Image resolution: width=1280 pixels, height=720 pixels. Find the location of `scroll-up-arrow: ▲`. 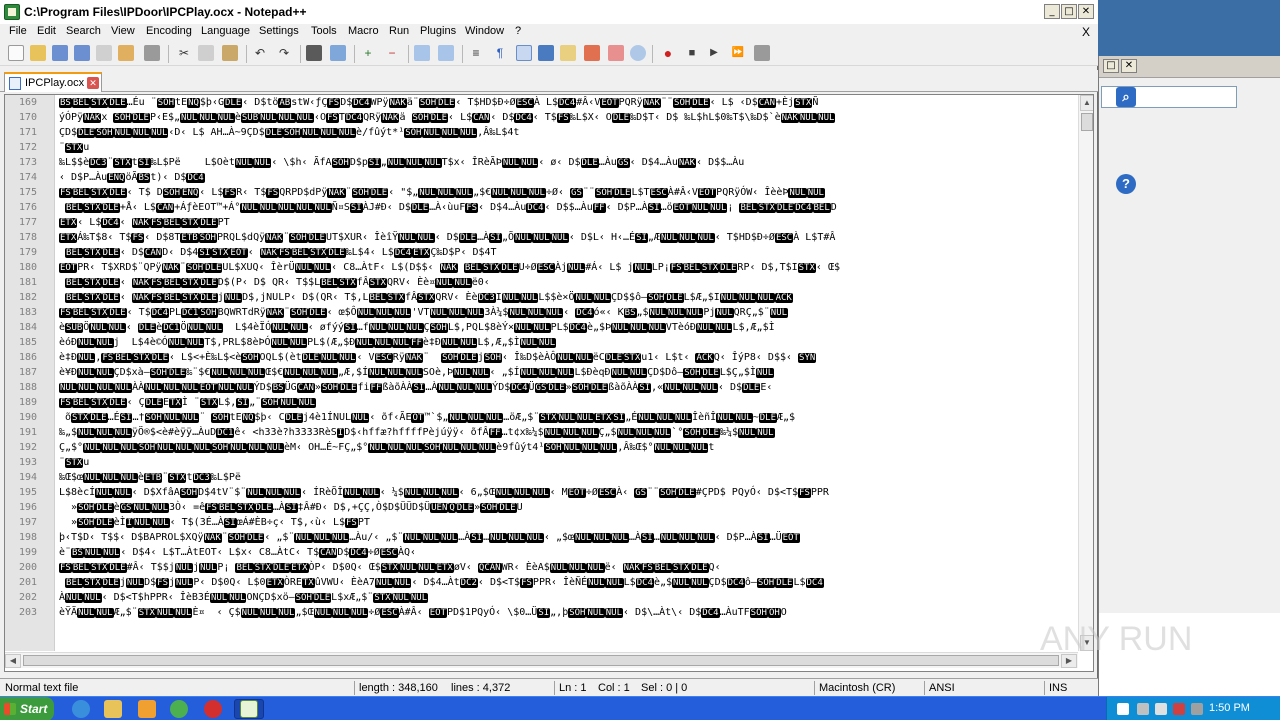

scroll-up-arrow: ▲ is located at coordinates (1086, 103).